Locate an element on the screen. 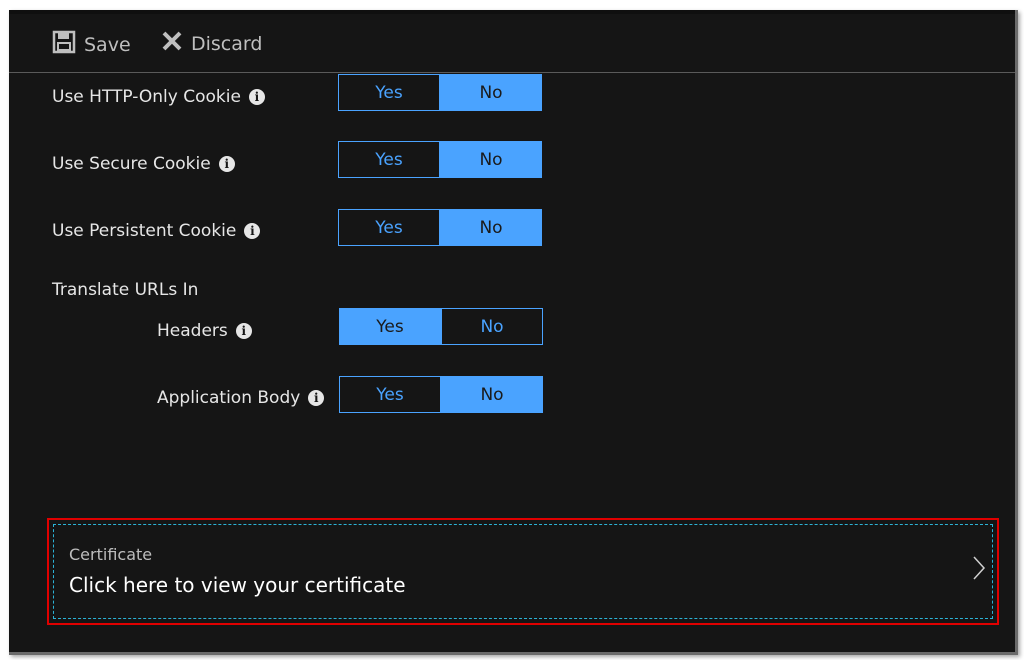  headers-no-option: No is located at coordinates (492, 326).